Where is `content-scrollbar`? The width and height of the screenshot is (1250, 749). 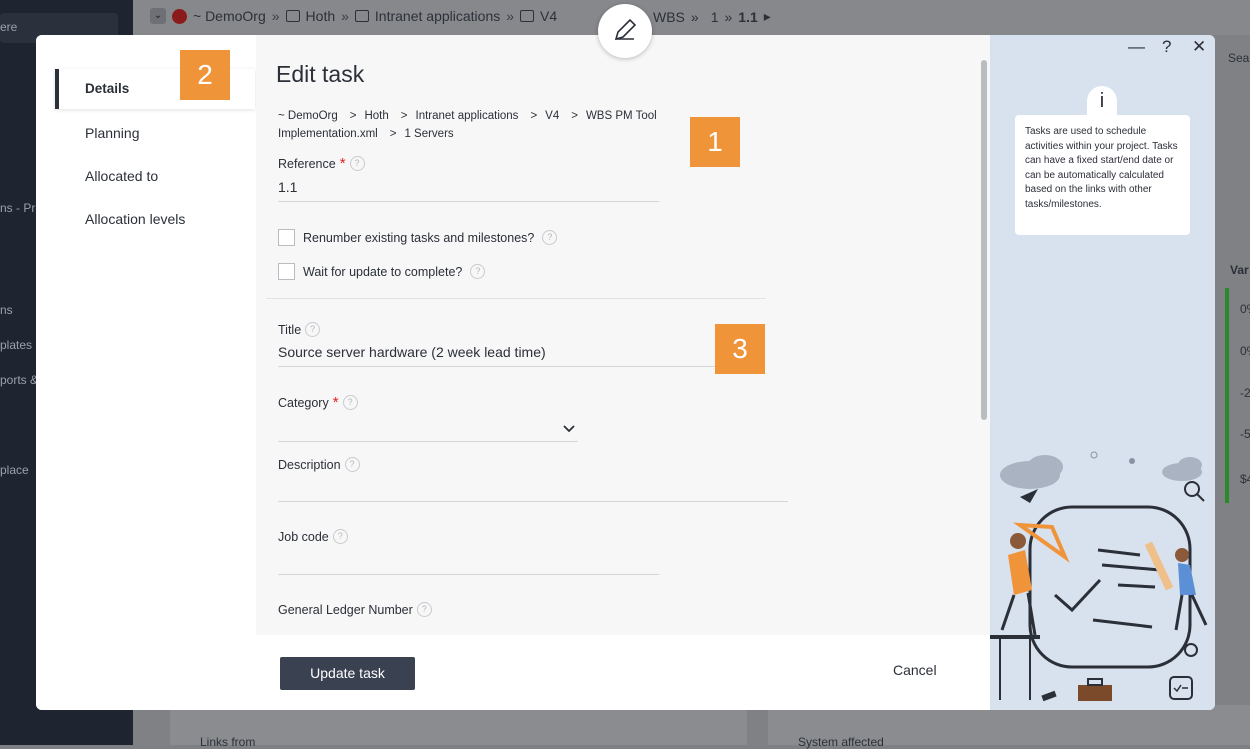 content-scrollbar is located at coordinates (984, 240).